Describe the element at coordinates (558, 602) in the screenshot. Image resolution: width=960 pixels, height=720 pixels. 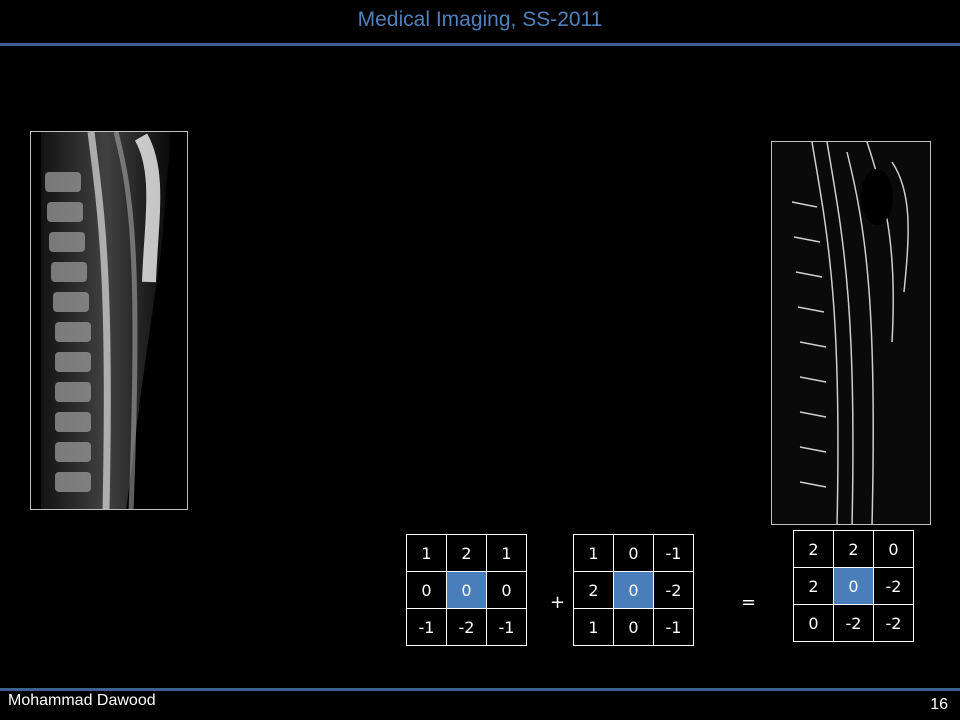
I see `plus-operator: +` at that location.